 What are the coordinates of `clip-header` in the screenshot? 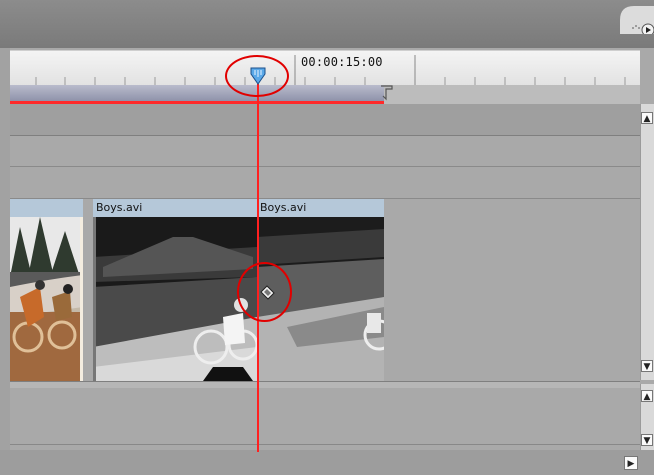 It's located at (46, 208).